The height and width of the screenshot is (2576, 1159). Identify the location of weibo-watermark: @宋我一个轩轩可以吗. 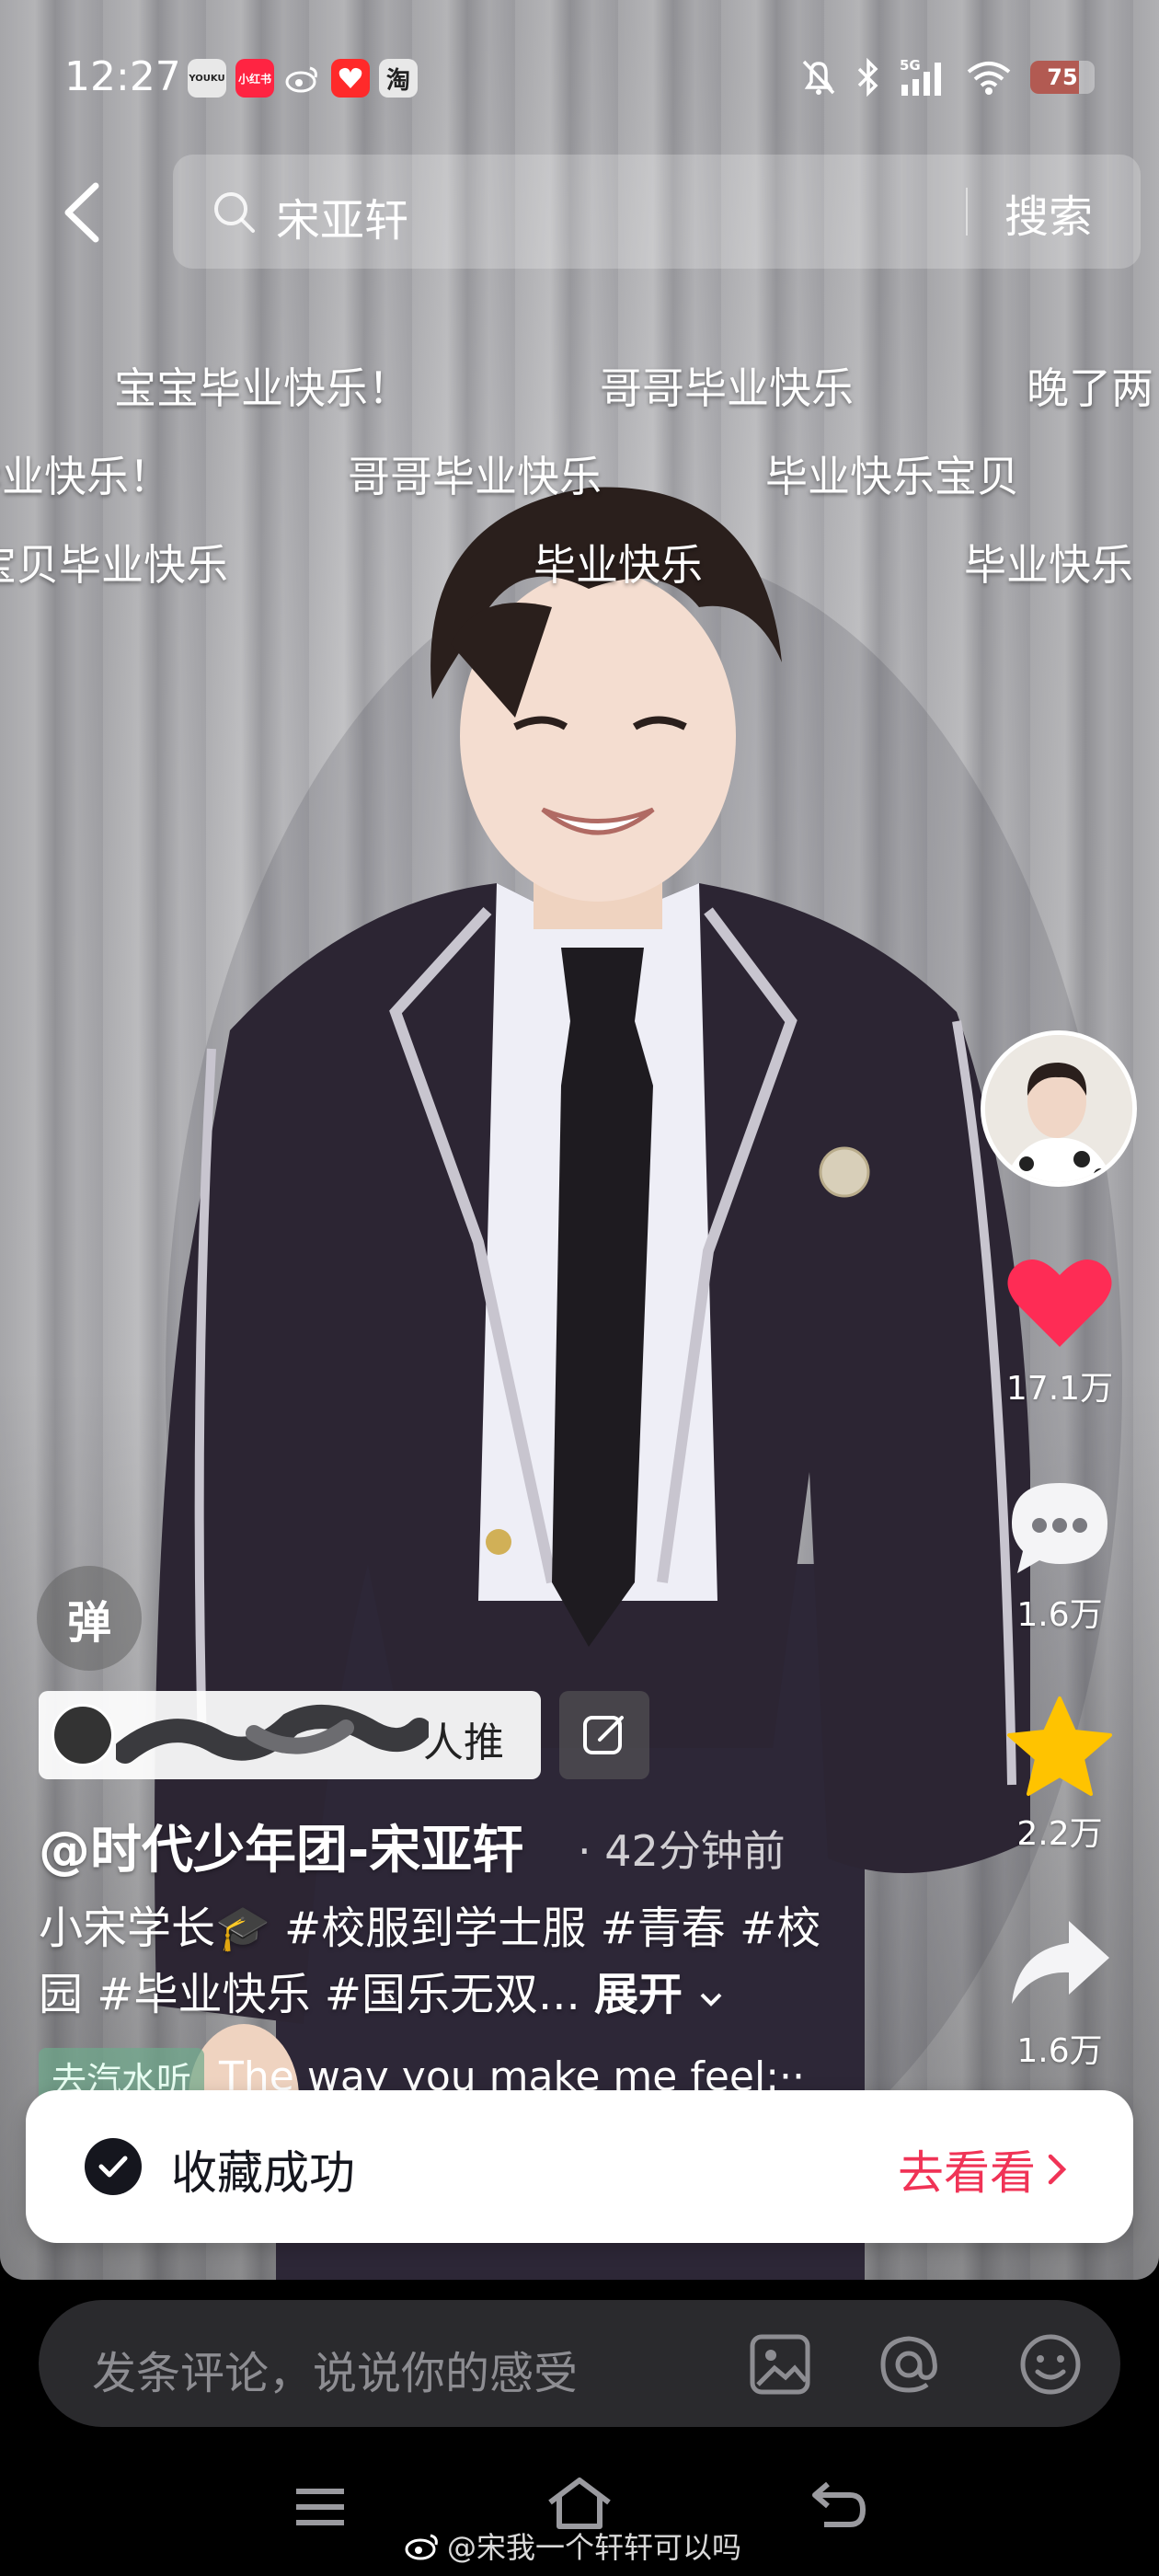
(573, 2545).